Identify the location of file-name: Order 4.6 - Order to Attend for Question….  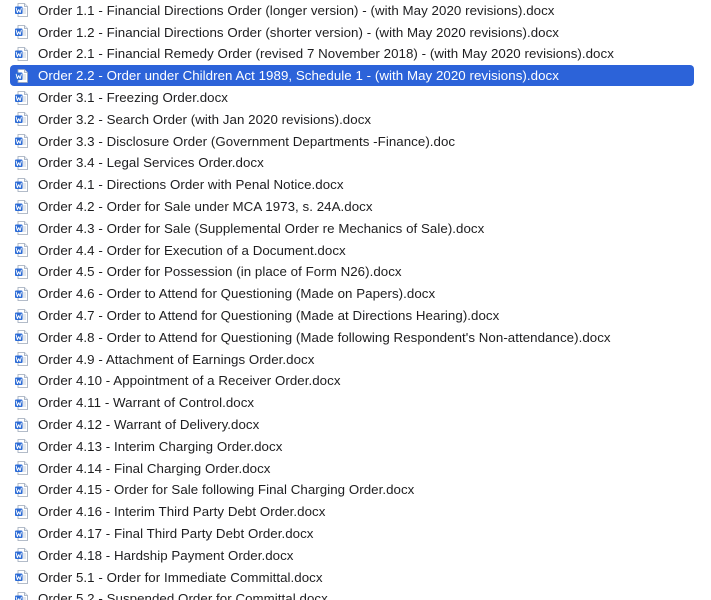
(237, 294).